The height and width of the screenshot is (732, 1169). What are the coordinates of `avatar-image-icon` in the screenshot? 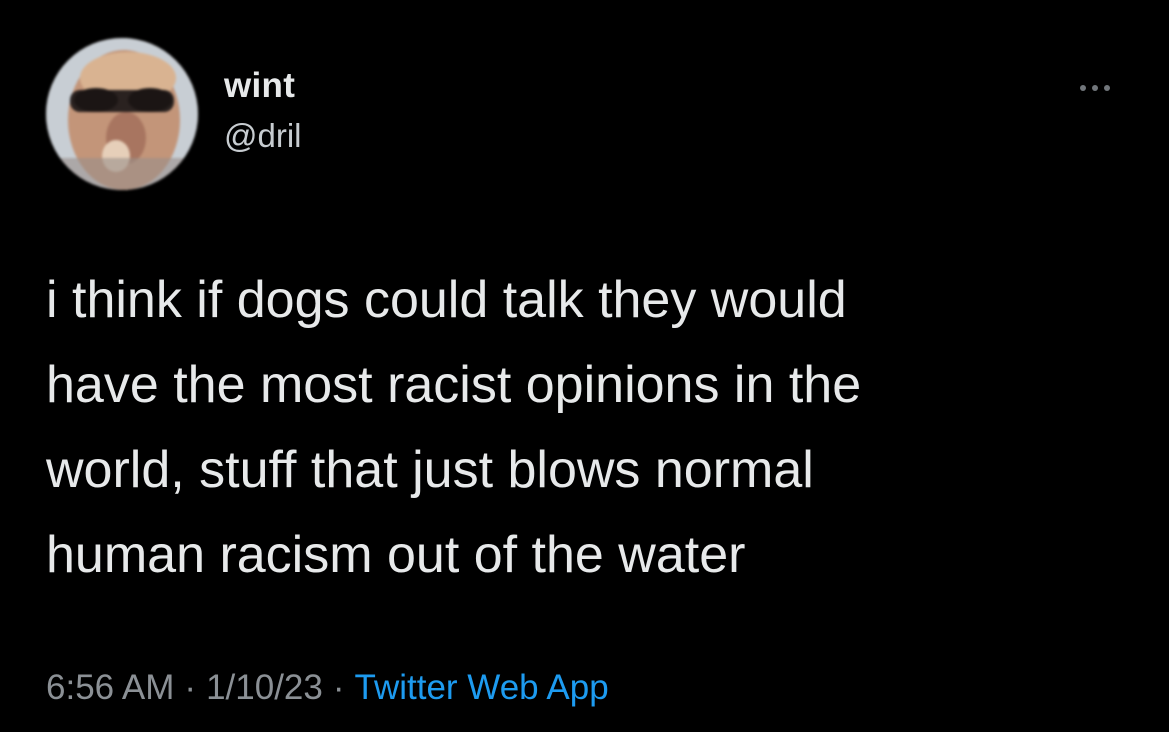 It's located at (122, 114).